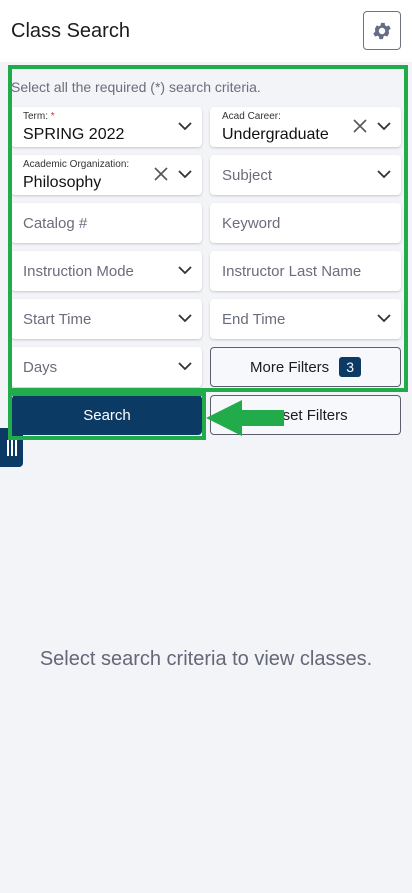  What do you see at coordinates (35, 116) in the screenshot?
I see `term-label-text: Term:` at bounding box center [35, 116].